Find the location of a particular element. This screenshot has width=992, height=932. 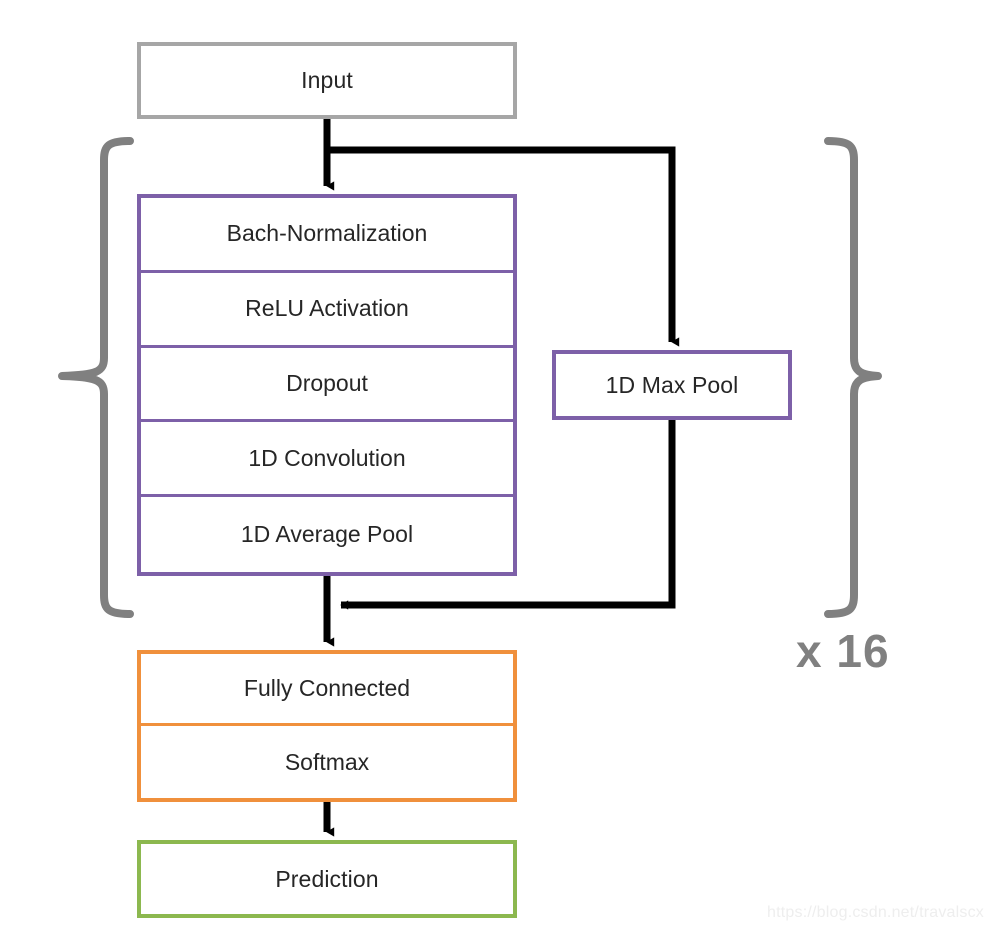

node-1d-convolution: 1D Convolution is located at coordinates (327, 460).